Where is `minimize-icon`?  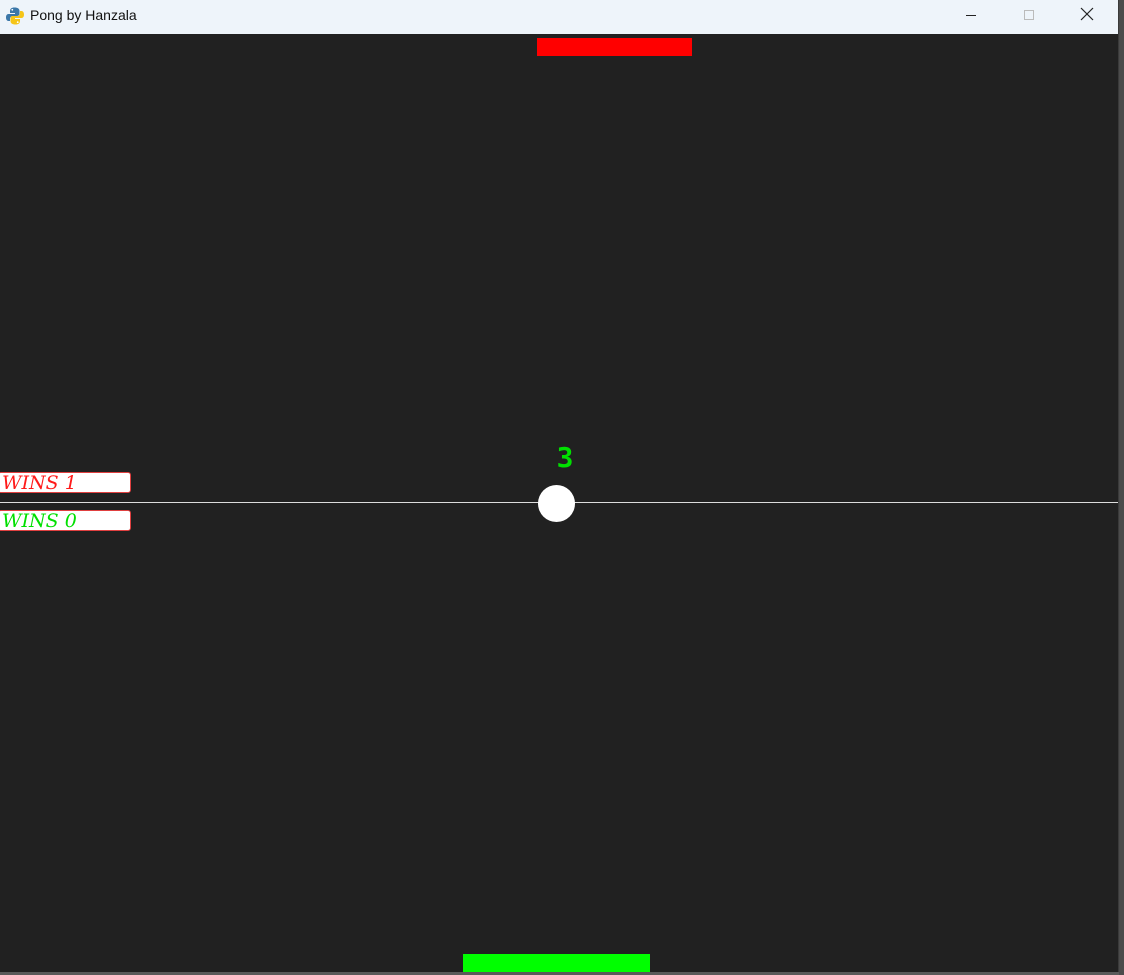 minimize-icon is located at coordinates (971, 15).